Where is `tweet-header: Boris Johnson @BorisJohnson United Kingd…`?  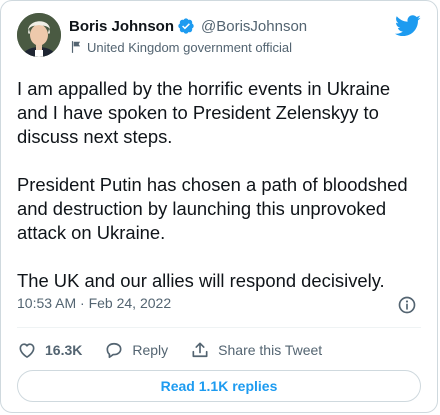
tweet-header: Boris Johnson @BorisJohnson United Kingd… is located at coordinates (219, 37).